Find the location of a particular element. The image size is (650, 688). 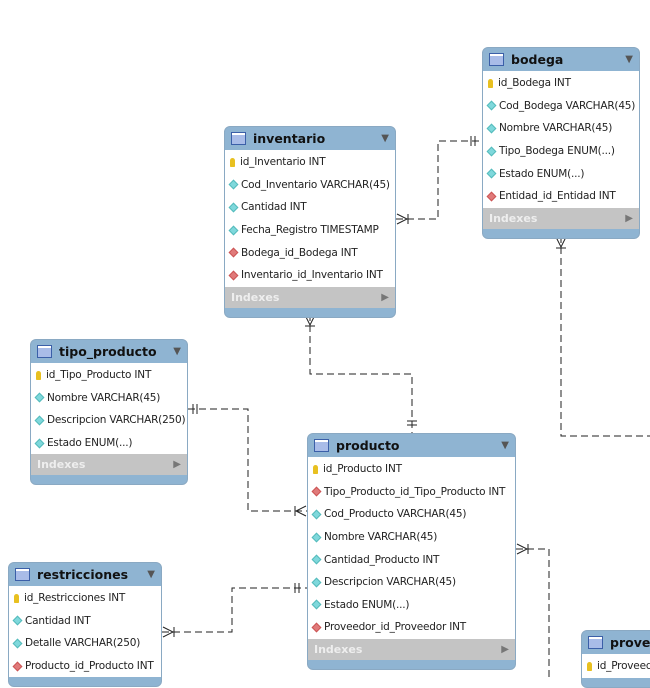

table-name: producto is located at coordinates (368, 445).